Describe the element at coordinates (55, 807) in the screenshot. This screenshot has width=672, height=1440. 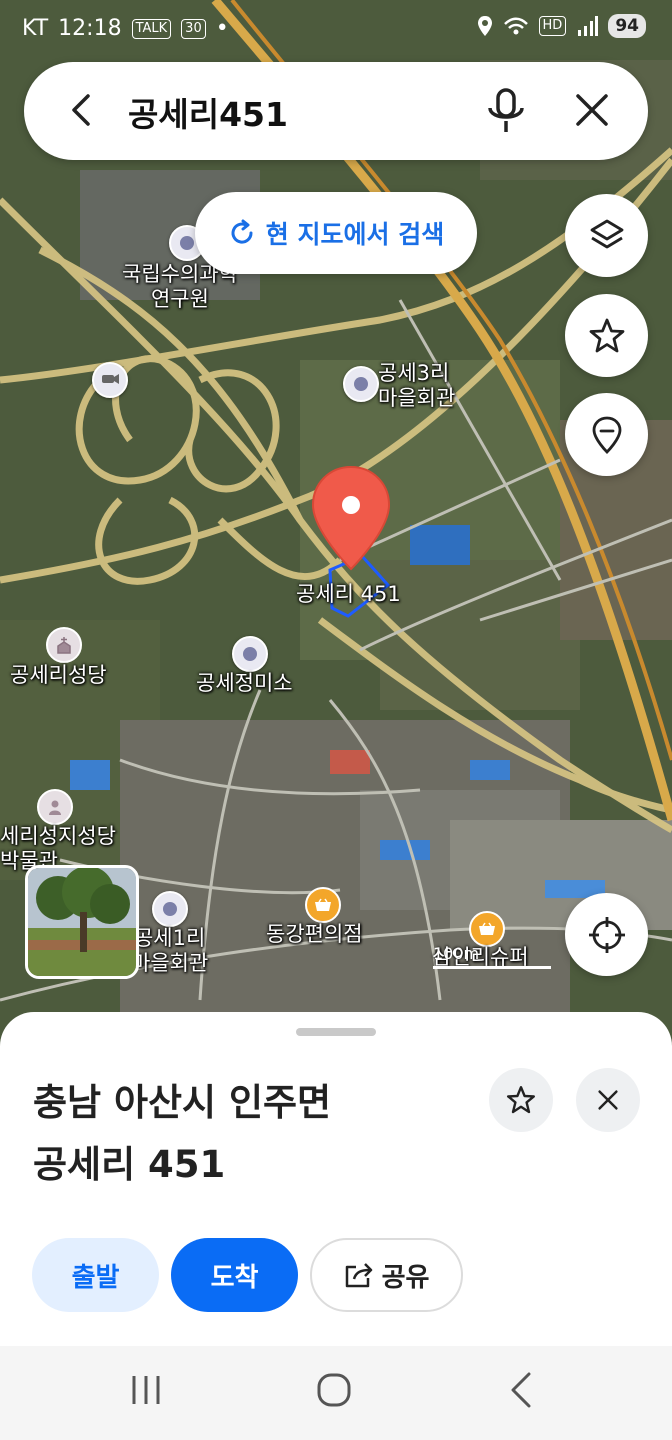
I see `museum-icon` at that location.